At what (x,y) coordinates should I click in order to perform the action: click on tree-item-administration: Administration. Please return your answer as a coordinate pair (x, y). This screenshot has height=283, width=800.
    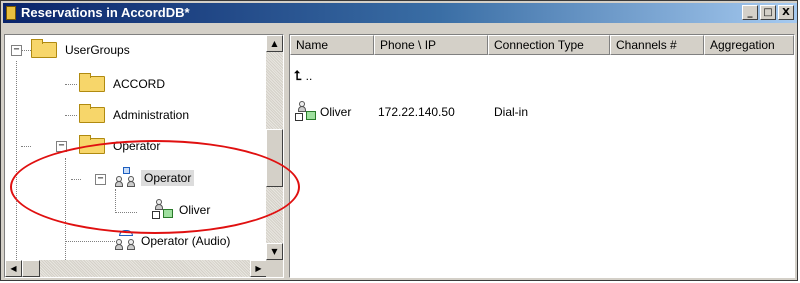
    Looking at the image, I should click on (134, 114).